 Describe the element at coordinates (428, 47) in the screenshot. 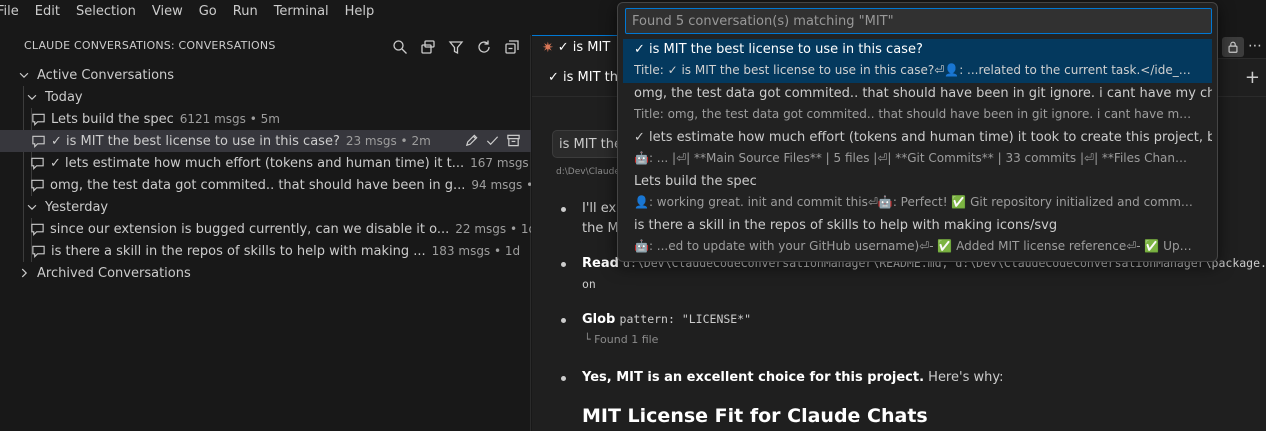

I see `filter-list-icon` at that location.